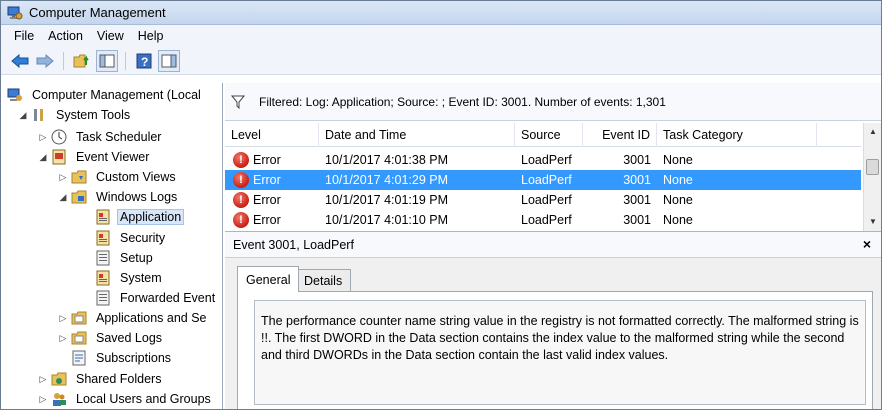 The width and height of the screenshot is (882, 410). I want to click on tree-item-custom-views: ▷ Custom Views, so click(118, 177).